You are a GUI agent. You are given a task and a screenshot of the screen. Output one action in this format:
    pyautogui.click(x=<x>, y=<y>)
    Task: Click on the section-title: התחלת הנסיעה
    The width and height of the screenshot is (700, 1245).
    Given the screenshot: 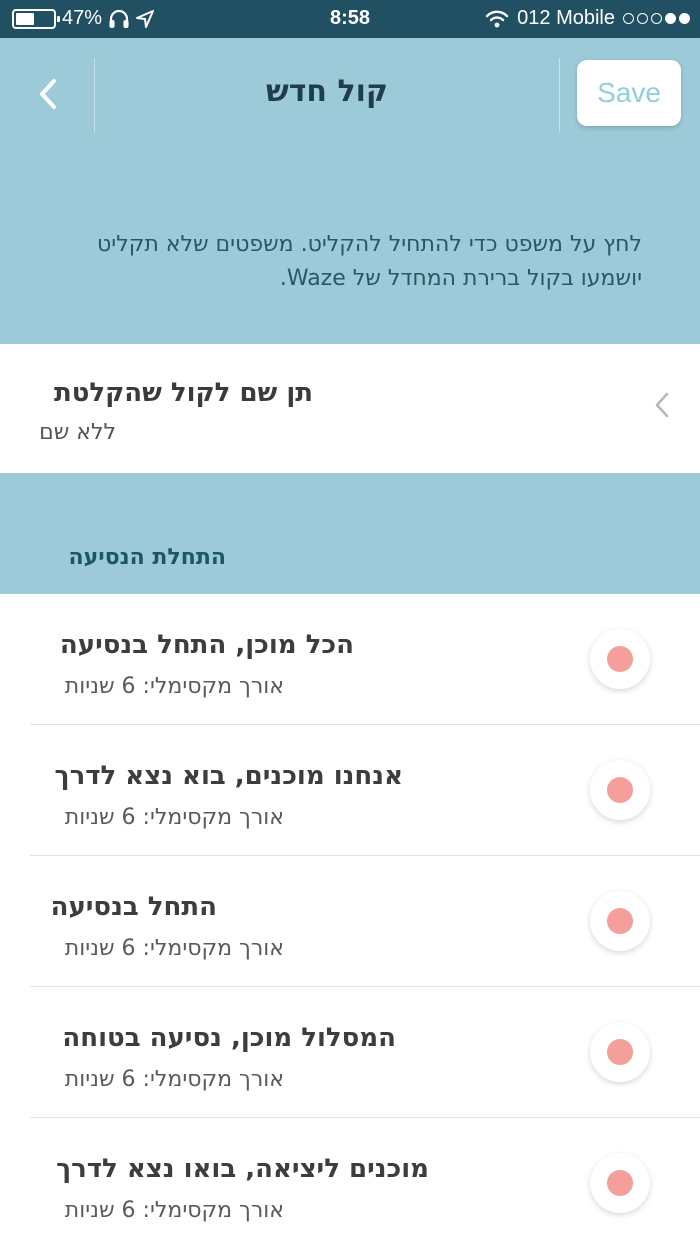 What is the action you would take?
    pyautogui.click(x=147, y=557)
    